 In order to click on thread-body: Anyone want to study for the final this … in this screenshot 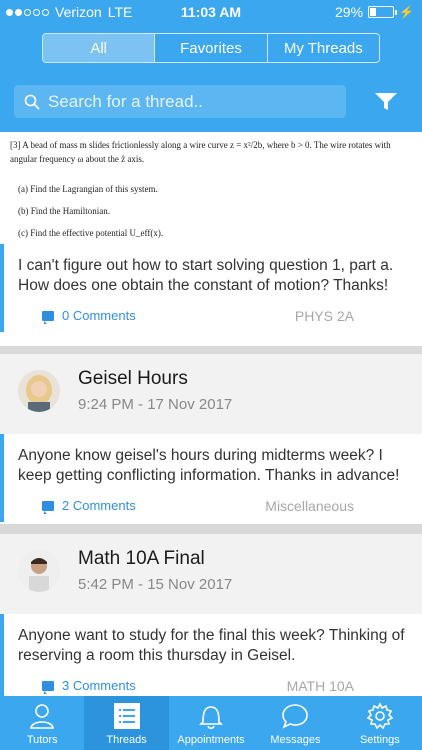, I will do `click(211, 655)`.